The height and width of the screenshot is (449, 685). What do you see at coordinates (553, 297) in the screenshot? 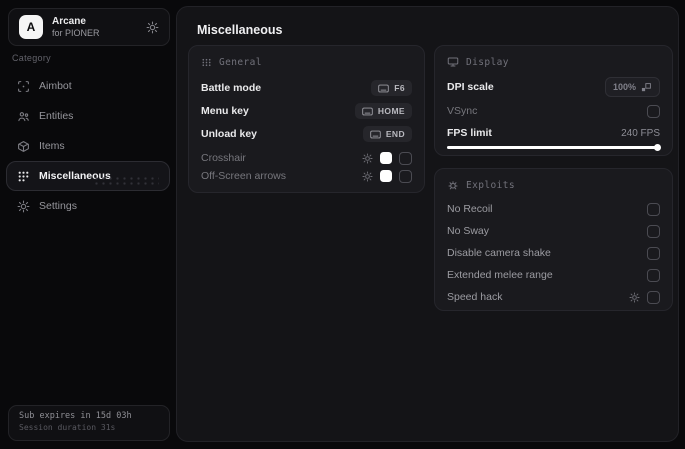
I see `speed-hack-row: Speed hack` at bounding box center [553, 297].